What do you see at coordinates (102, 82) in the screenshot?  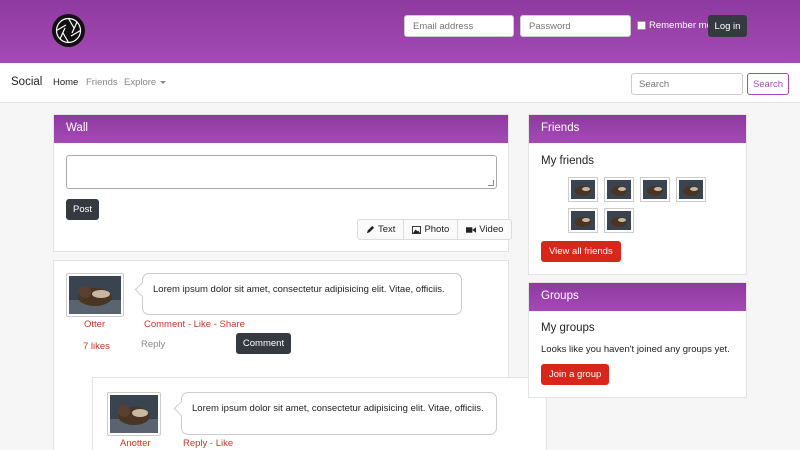 I see `nav-friends: Friends` at bounding box center [102, 82].